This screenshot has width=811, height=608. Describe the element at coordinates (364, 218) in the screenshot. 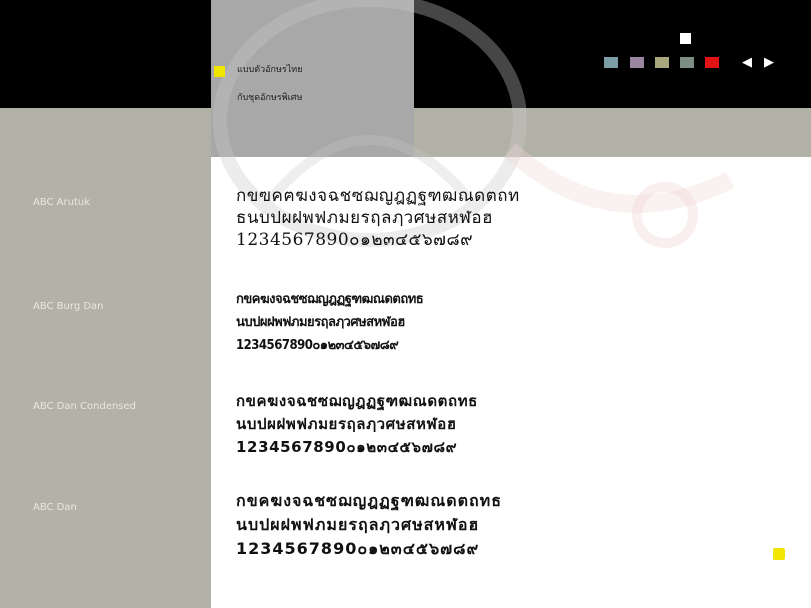

I see `specimen-line: ธนบปผฝพฟภมยรฤลฦวศษสหฬอฮ` at that location.